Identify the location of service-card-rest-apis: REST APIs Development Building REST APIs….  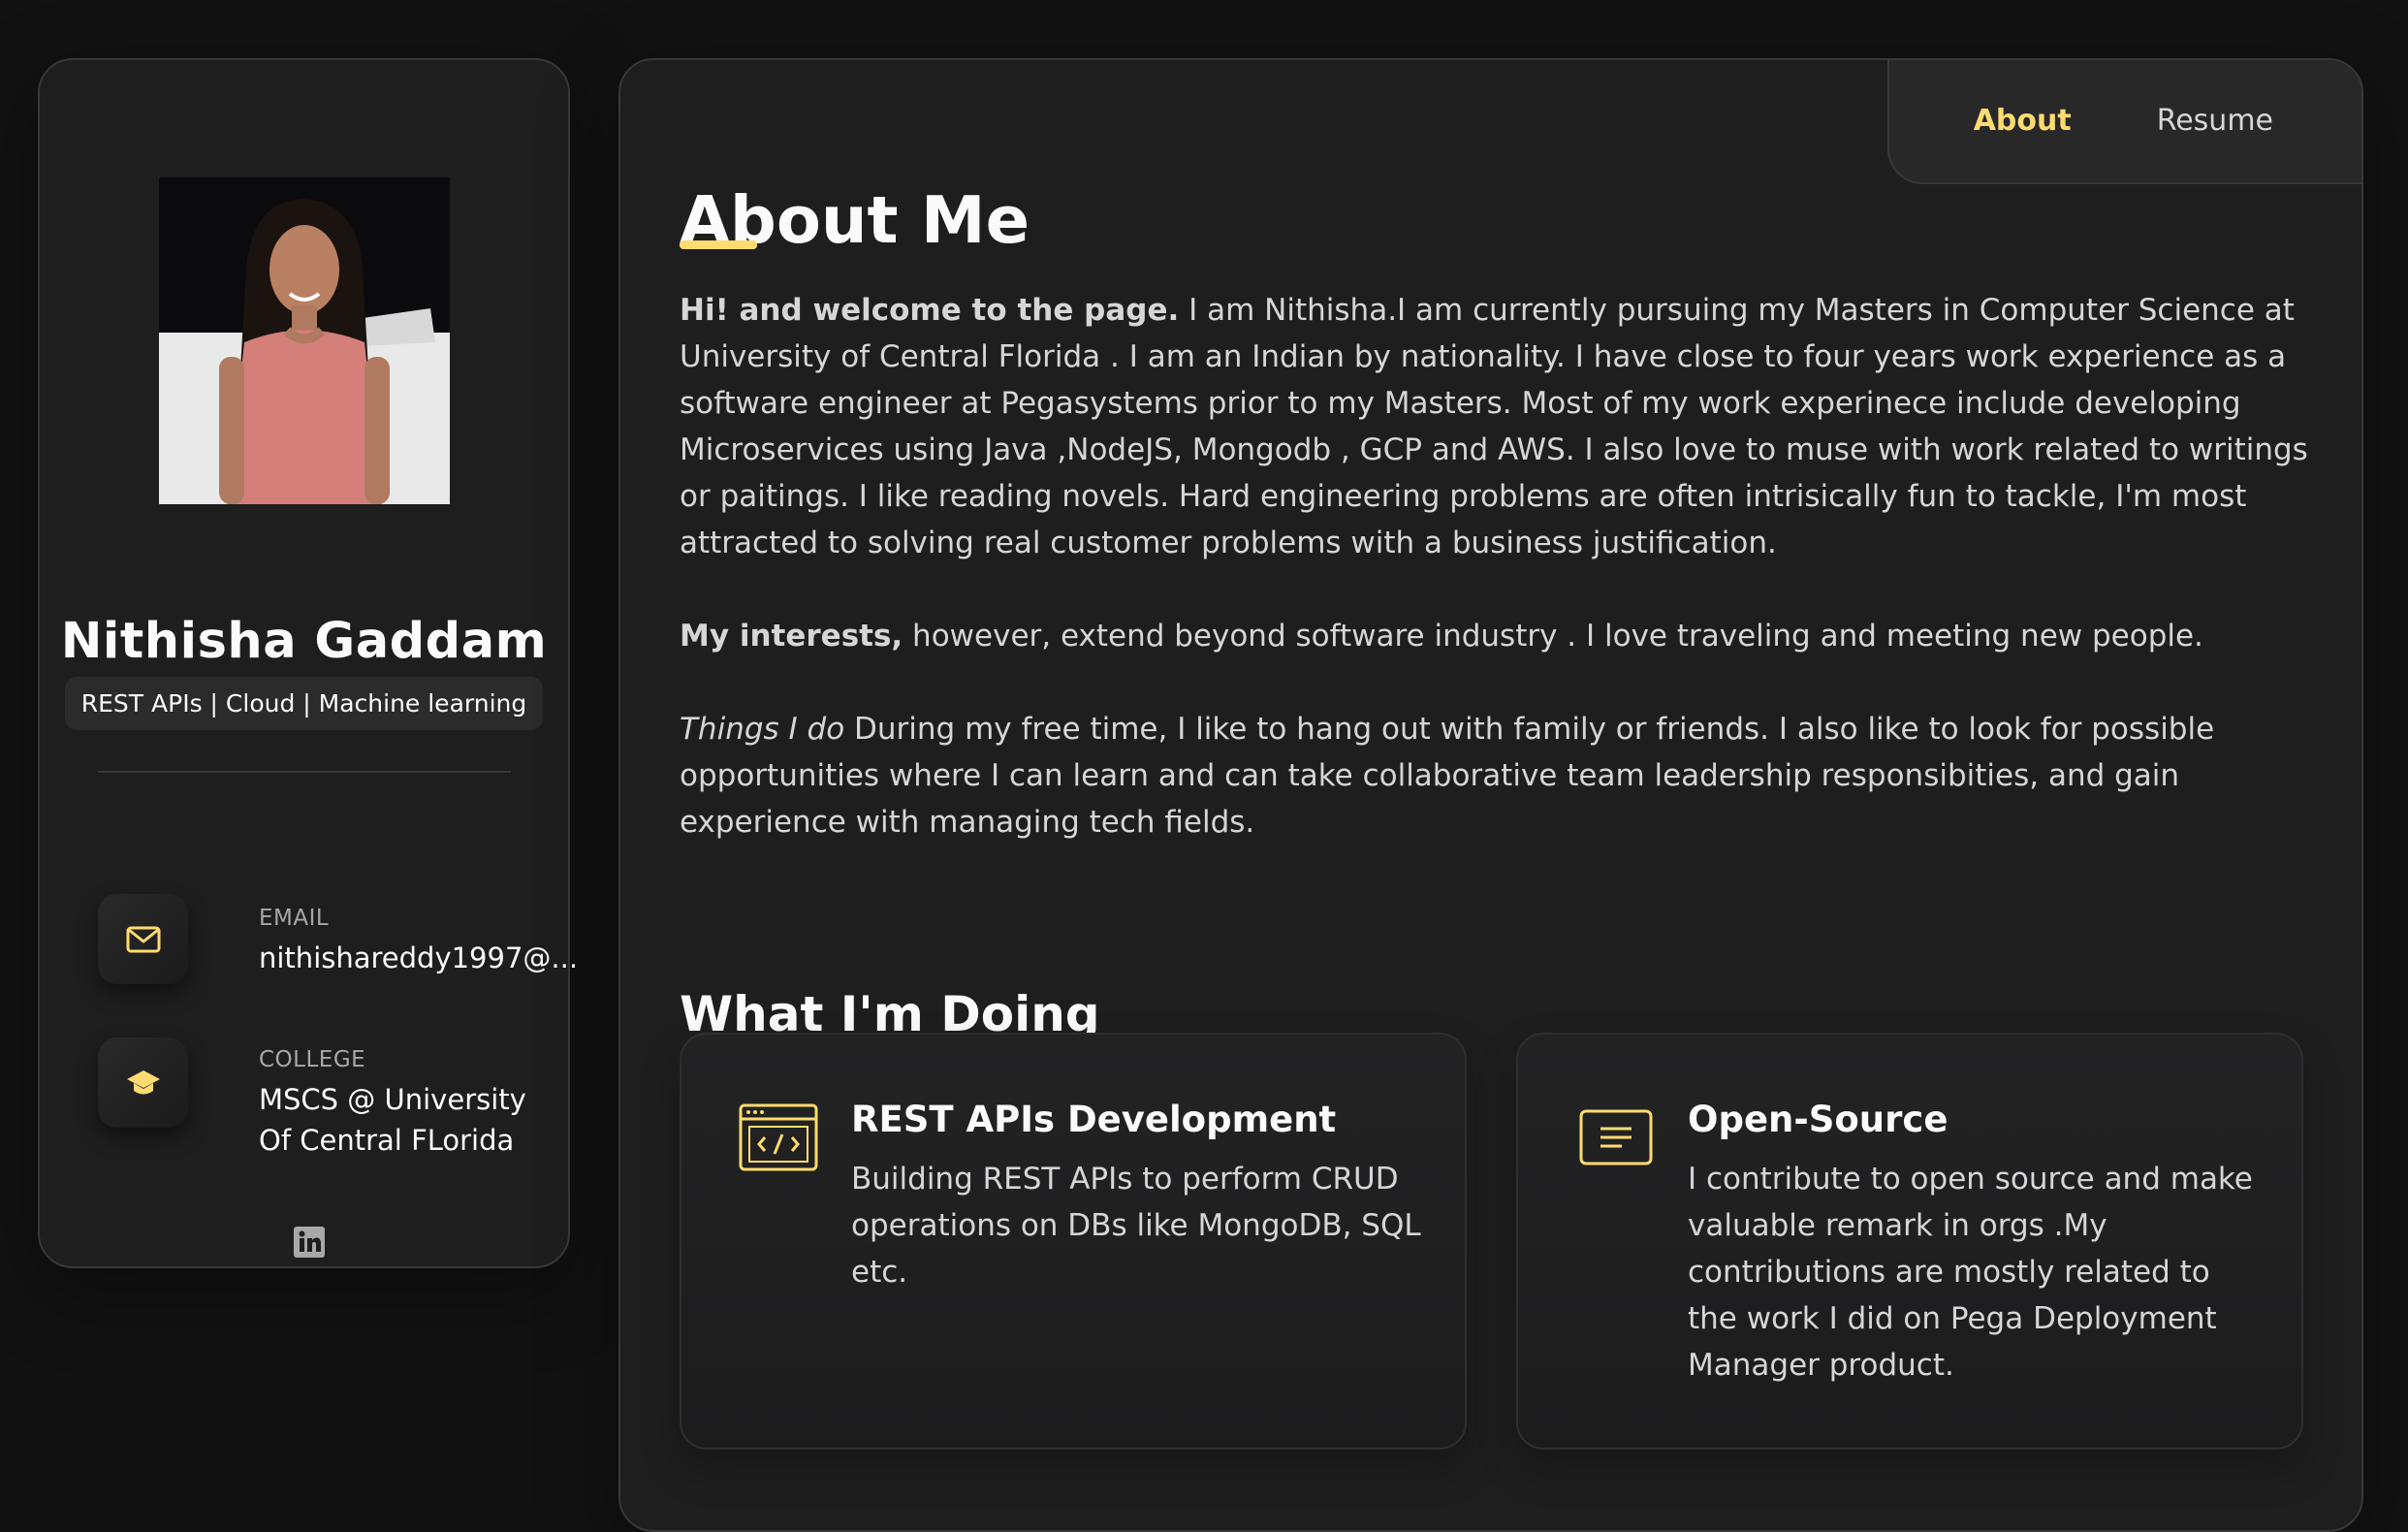
(1073, 1241).